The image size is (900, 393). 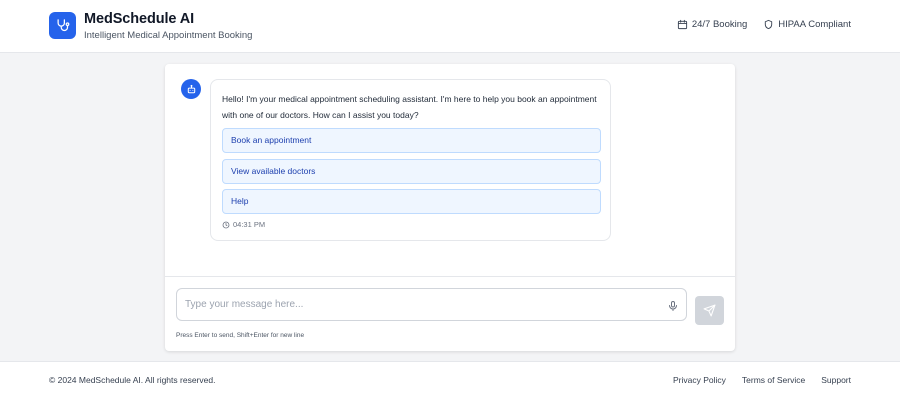 I want to click on header-badges: 24/7 Booking HIPAA Compliant, so click(x=764, y=24).